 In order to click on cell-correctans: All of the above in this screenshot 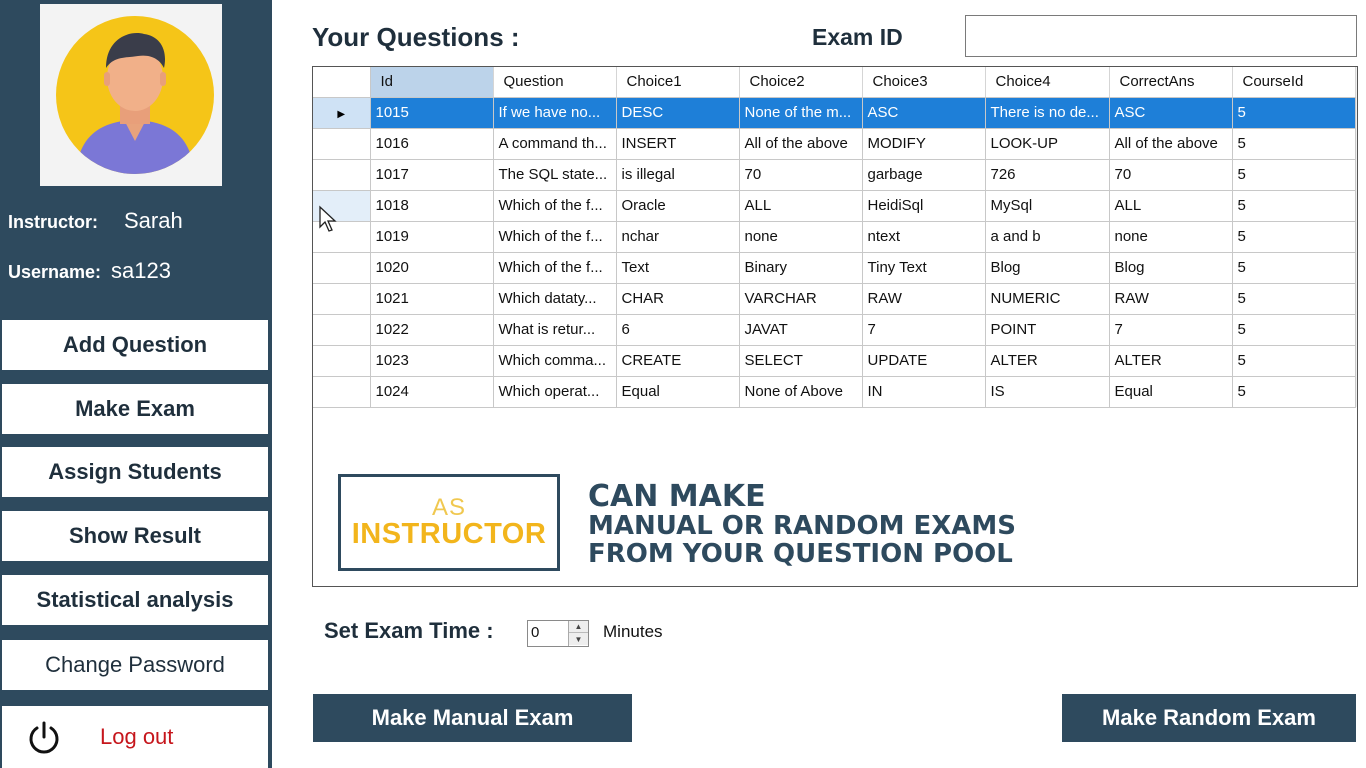, I will do `click(1171, 144)`.